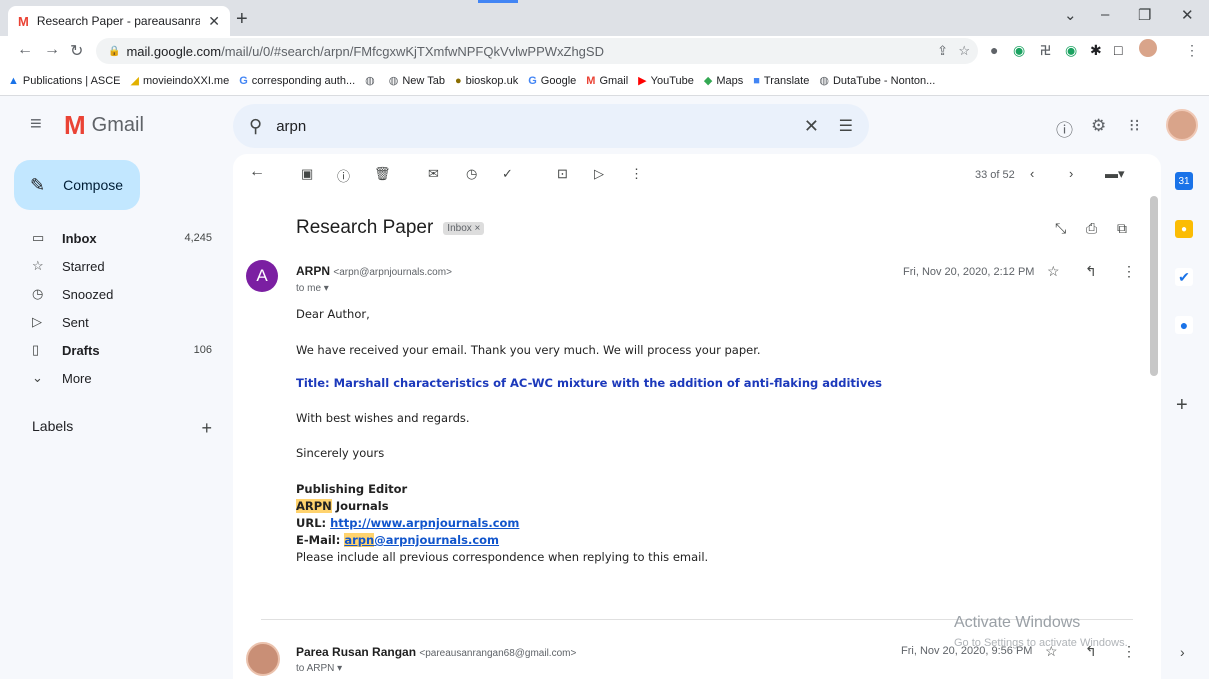 The width and height of the screenshot is (1209, 679). I want to click on search-icon: ⚲, so click(255, 126).